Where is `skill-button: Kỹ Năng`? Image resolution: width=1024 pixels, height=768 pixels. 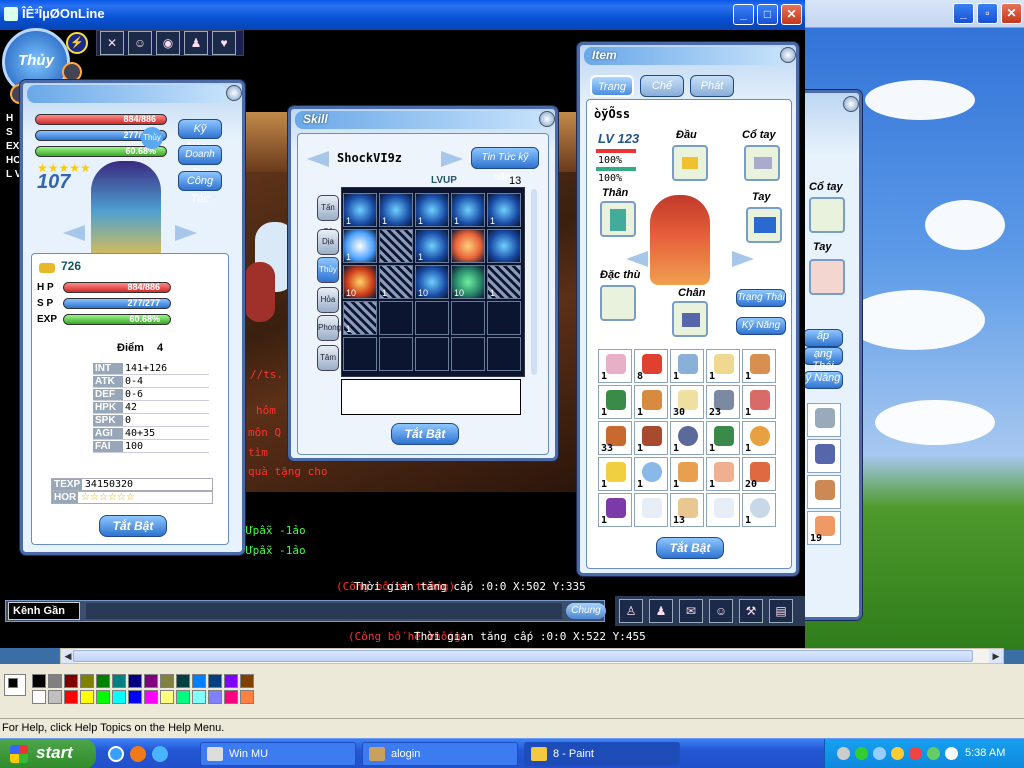 skill-button: Kỹ Năng is located at coordinates (200, 136).